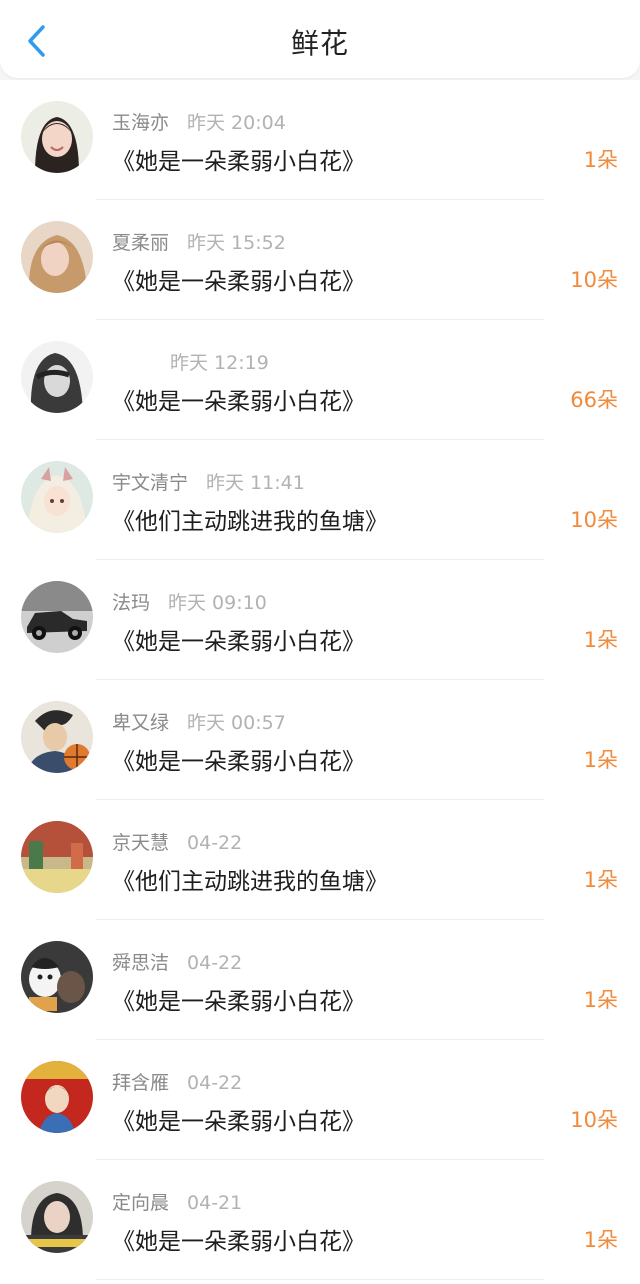 The height and width of the screenshot is (1284, 640). What do you see at coordinates (141, 963) in the screenshot?
I see `sender-name: 舜思洁` at bounding box center [141, 963].